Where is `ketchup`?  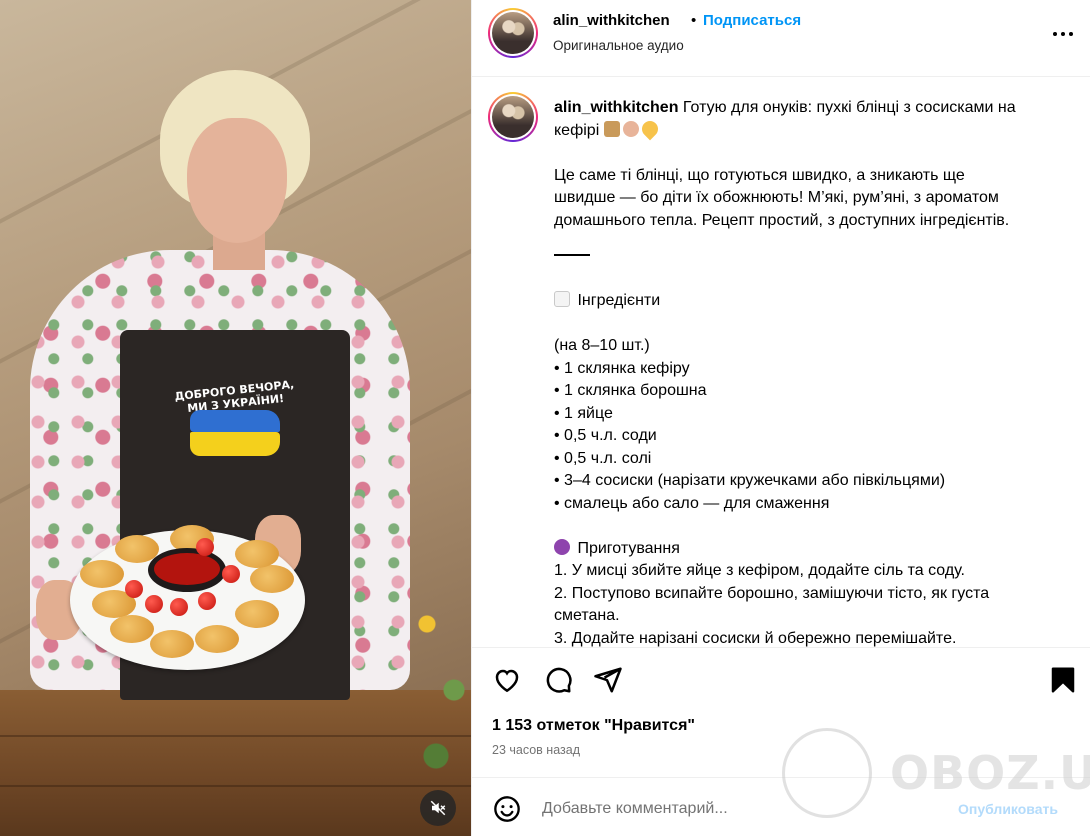
ketchup is located at coordinates (187, 569).